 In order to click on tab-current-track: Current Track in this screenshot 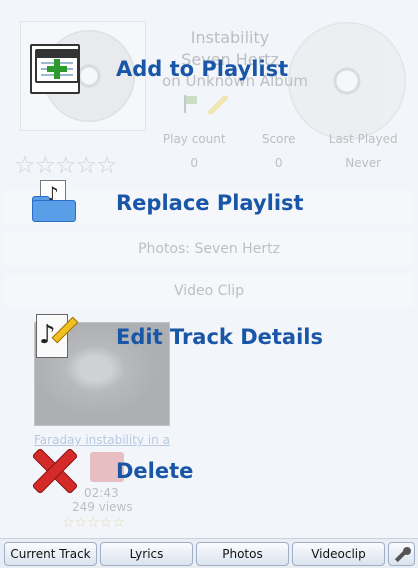, I will do `click(50, 554)`.